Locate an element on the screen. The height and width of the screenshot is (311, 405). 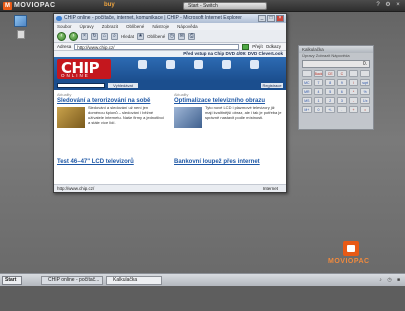
home-icon: ⌂ is located at coordinates (104, 36).